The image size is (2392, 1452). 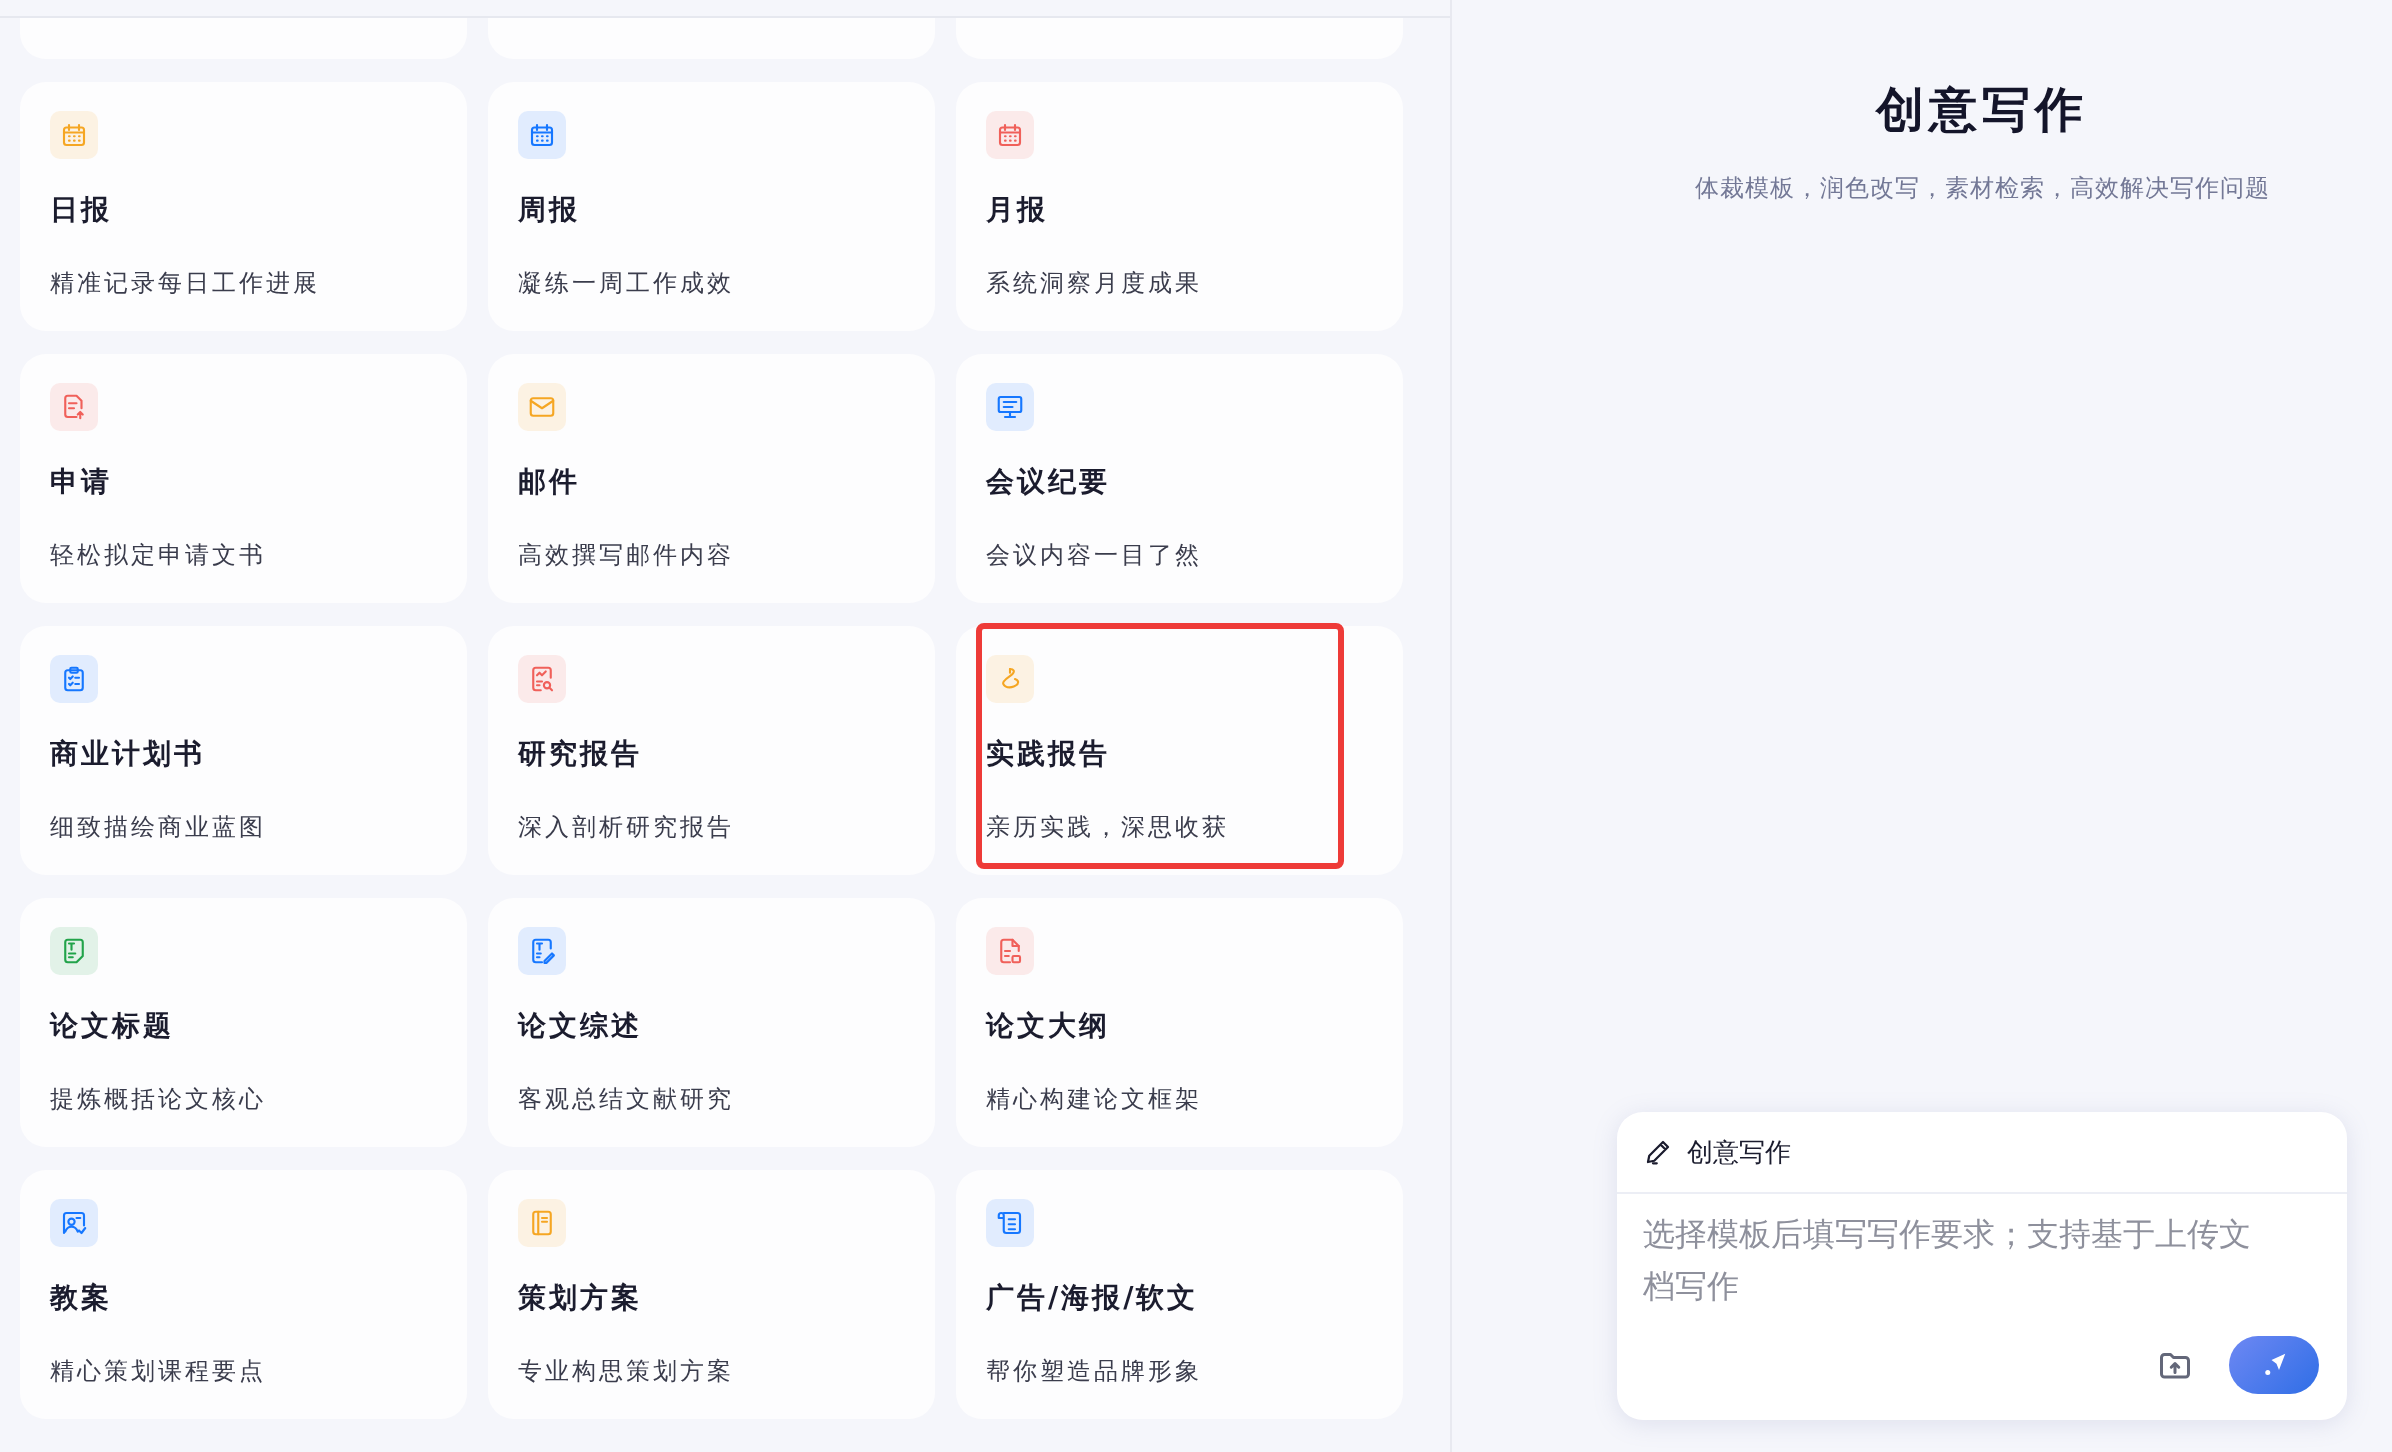 What do you see at coordinates (1982, 109) in the screenshot?
I see `panel-title: 创意写作` at bounding box center [1982, 109].